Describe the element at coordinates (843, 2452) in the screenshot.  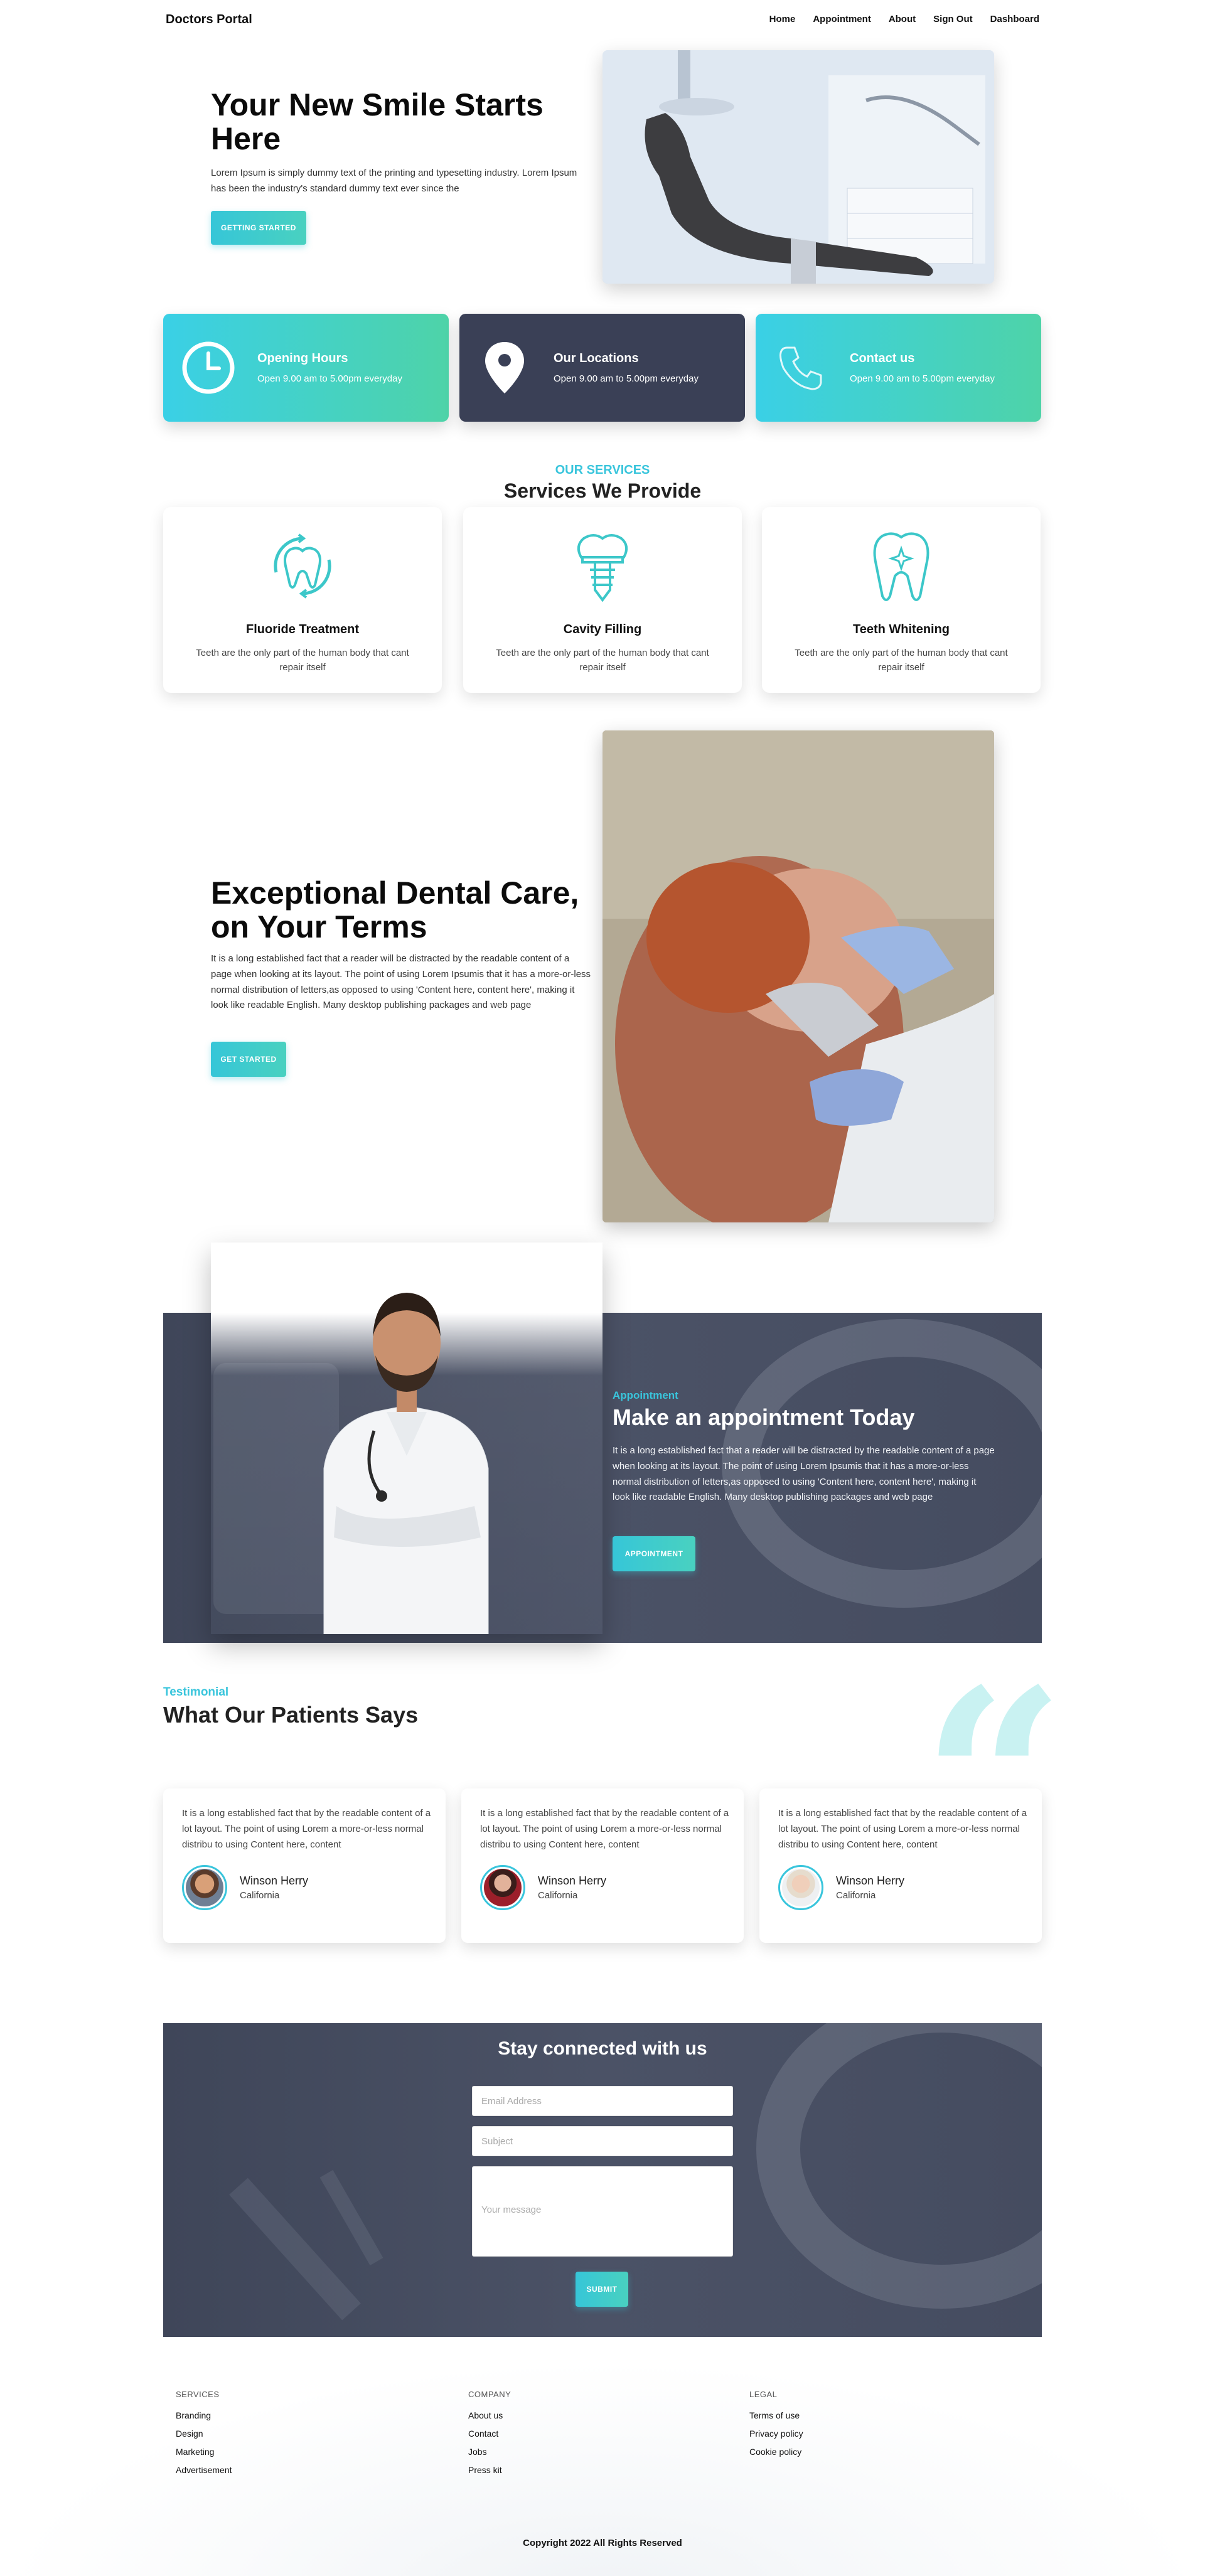
I see `footer-link: Cookie policy` at that location.